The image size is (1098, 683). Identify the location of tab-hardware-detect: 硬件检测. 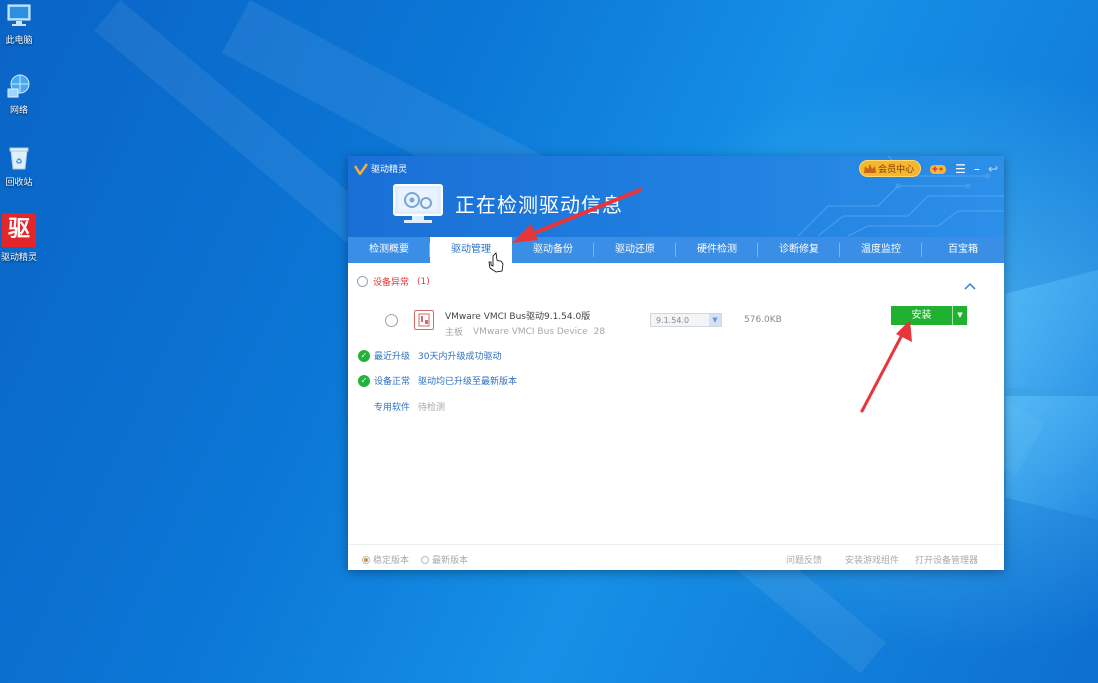
(717, 250).